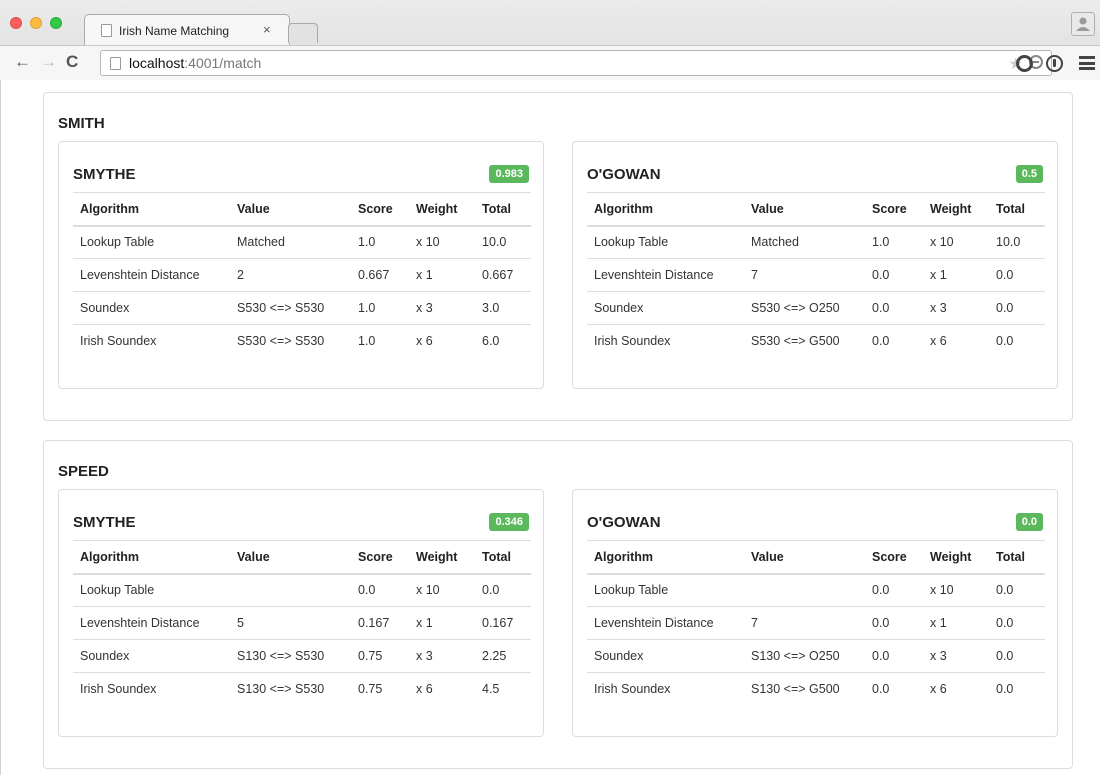 The height and width of the screenshot is (775, 1100). I want to click on cell: 6.0, so click(491, 341).